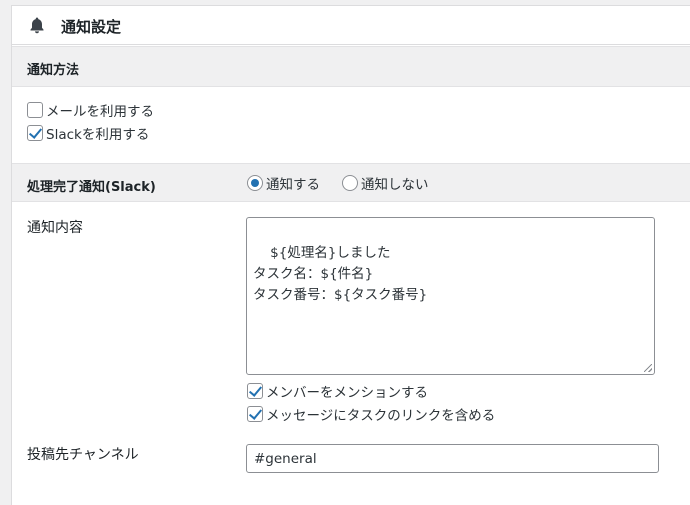  I want to click on slack-option: Slackを利用する, so click(88, 133).